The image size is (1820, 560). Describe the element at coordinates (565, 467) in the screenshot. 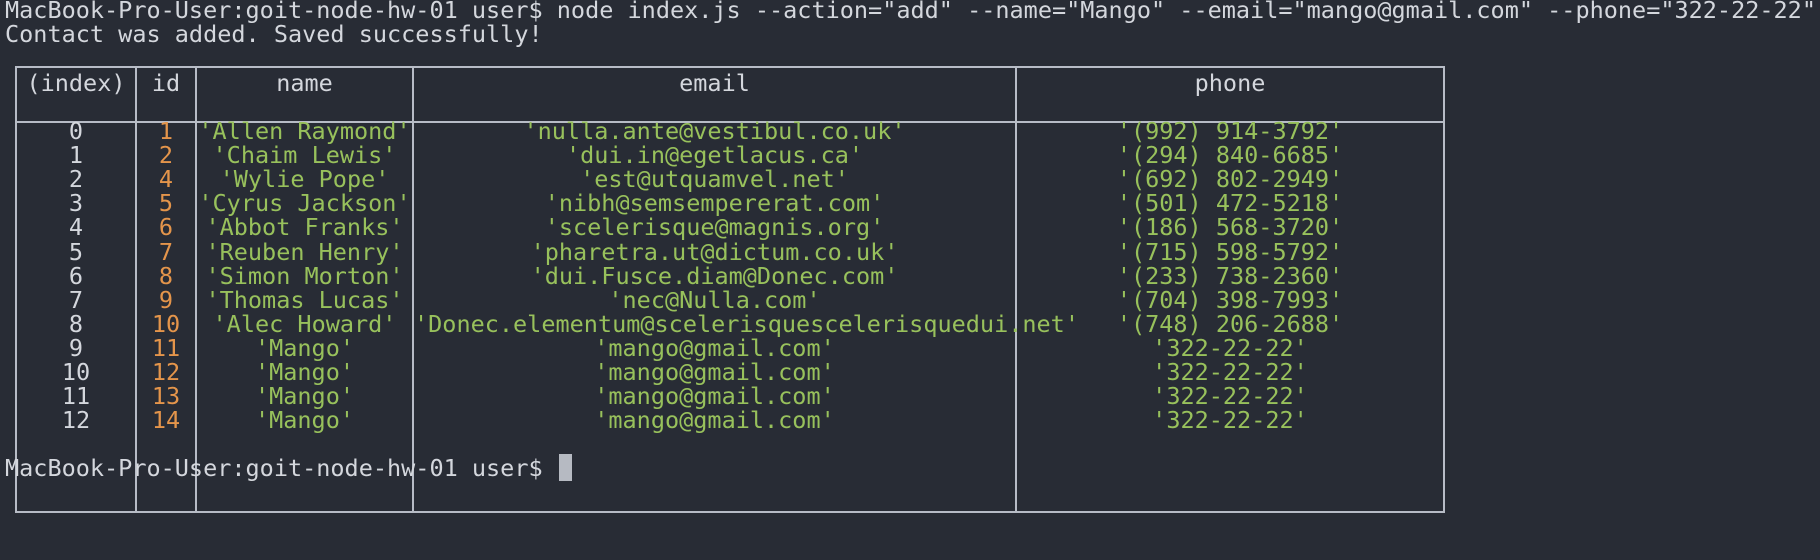

I see `text-cursor` at that location.